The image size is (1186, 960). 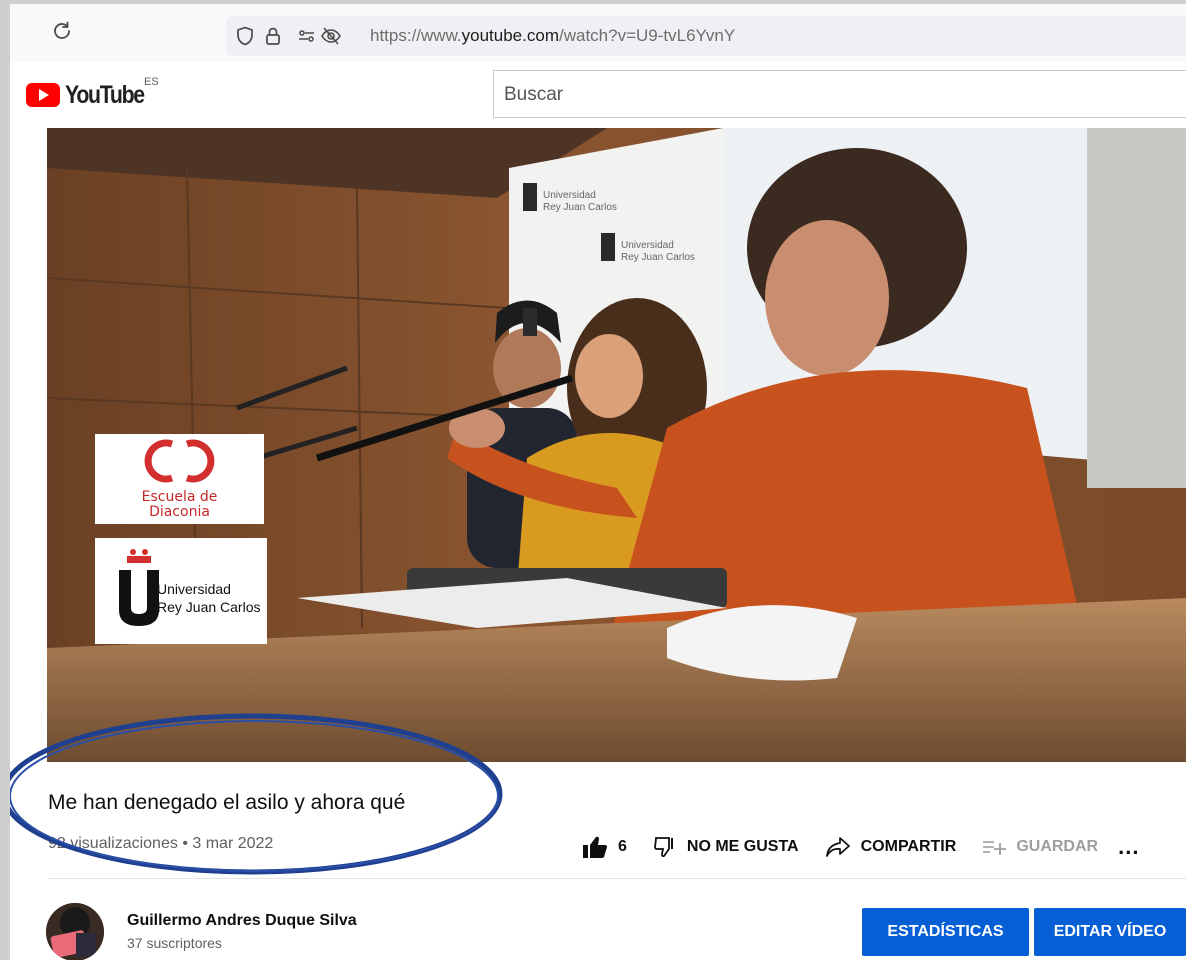 I want to click on divider, so click(x=617, y=878).